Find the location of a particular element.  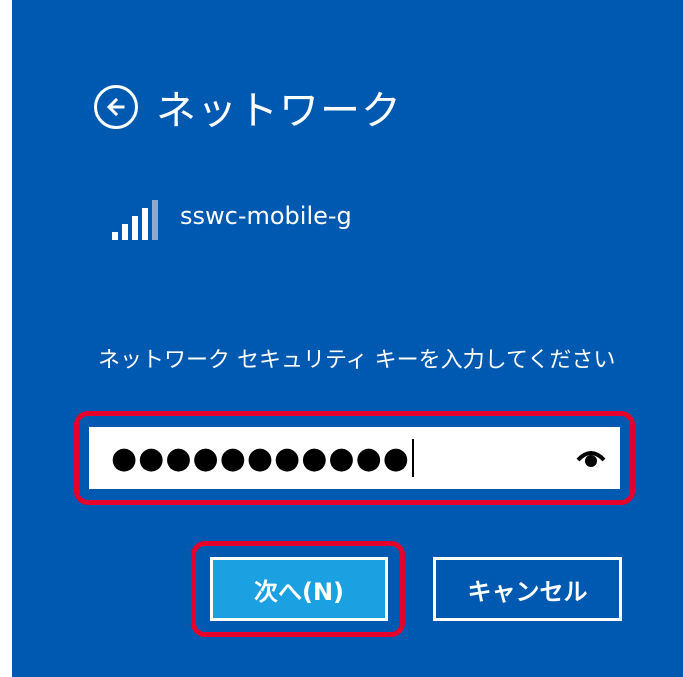

wifi-signal-icon is located at coordinates (135, 220).